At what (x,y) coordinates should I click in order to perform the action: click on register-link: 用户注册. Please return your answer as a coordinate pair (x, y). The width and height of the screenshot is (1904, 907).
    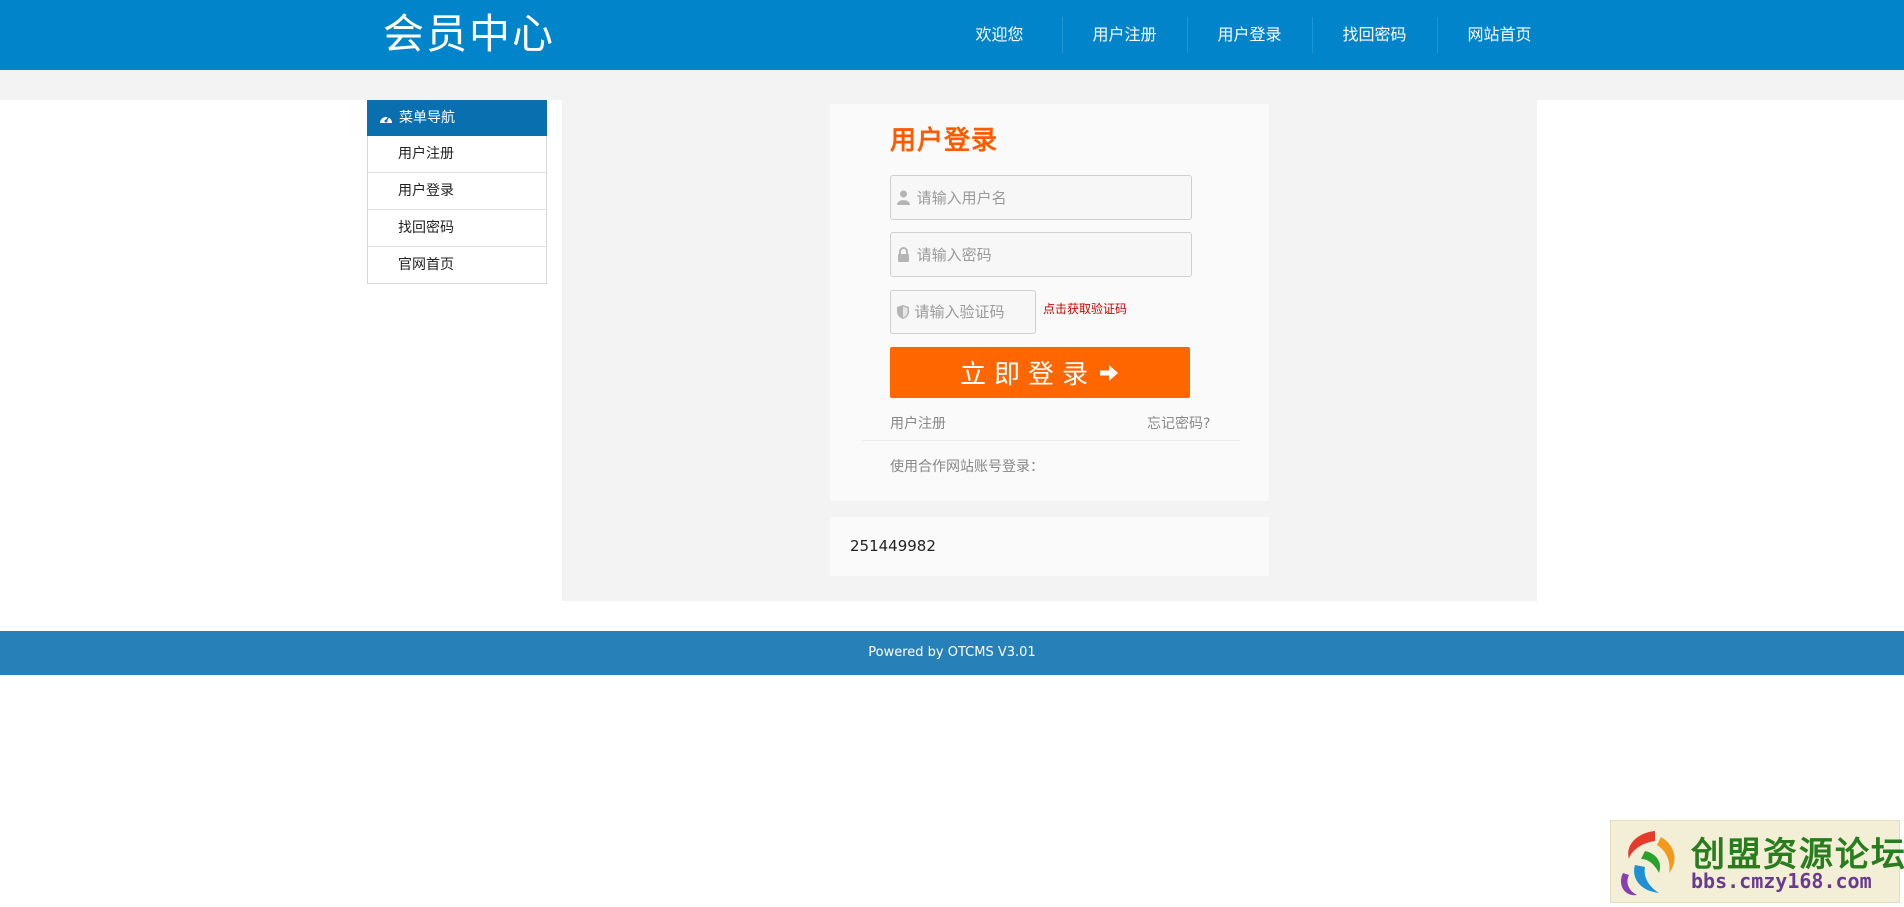
    Looking at the image, I should click on (918, 423).